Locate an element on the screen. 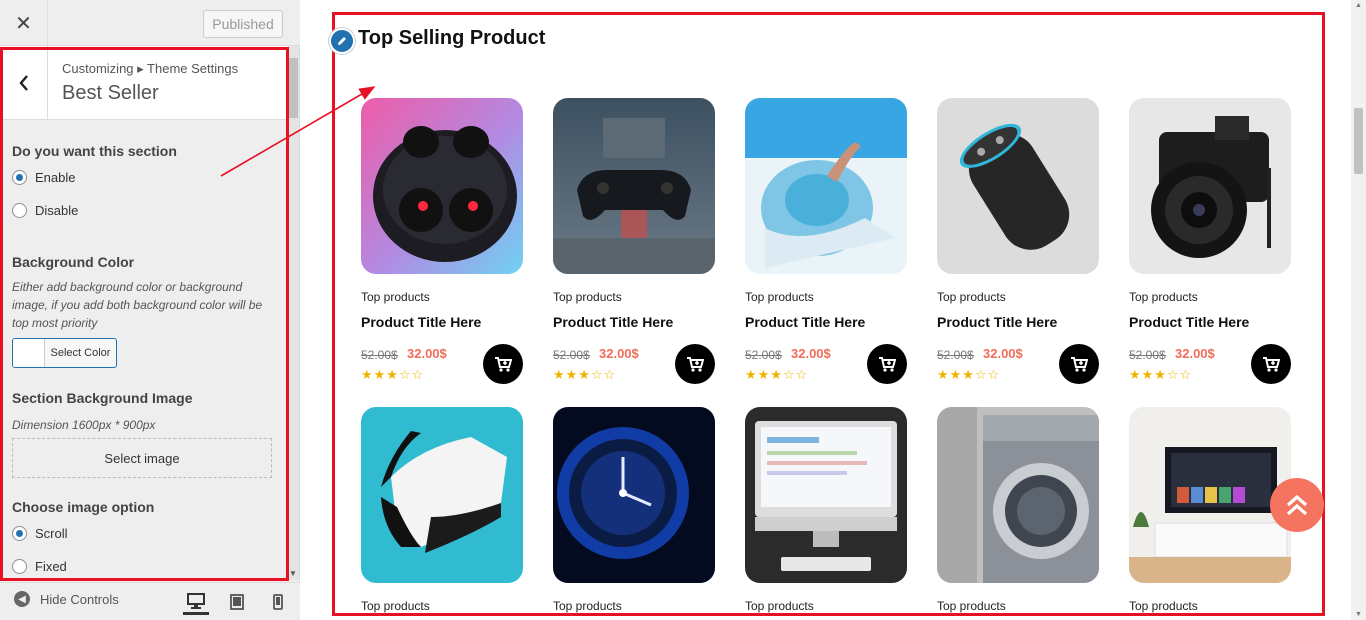  close-customizer-button: ✕ is located at coordinates (24, 23).